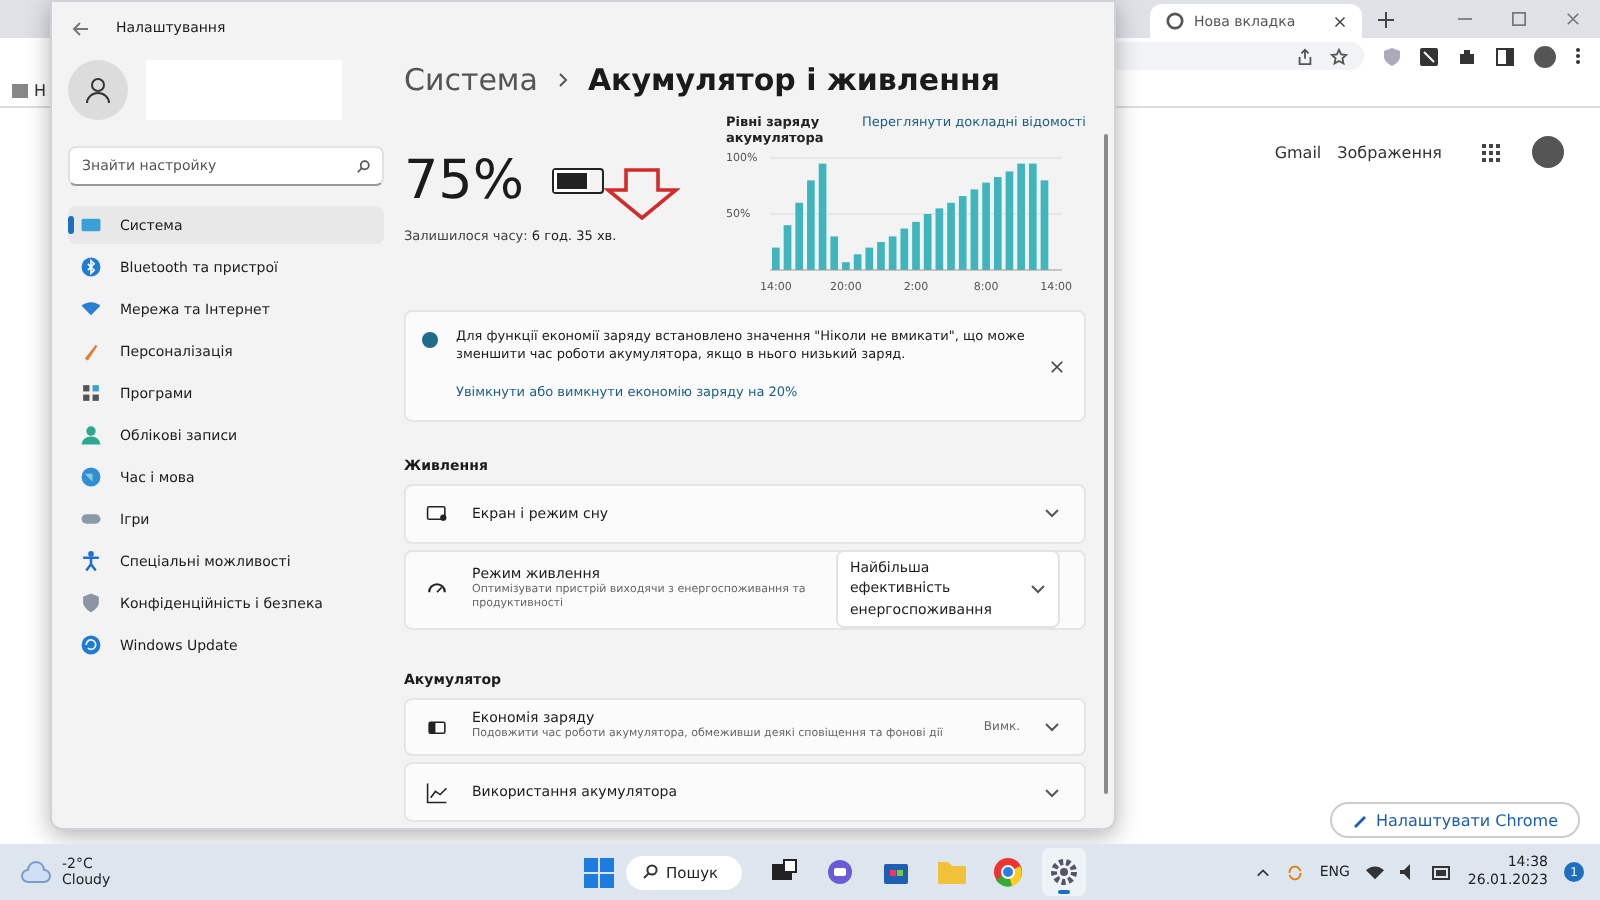 The width and height of the screenshot is (1600, 900). I want to click on folder-icon, so click(20, 90).